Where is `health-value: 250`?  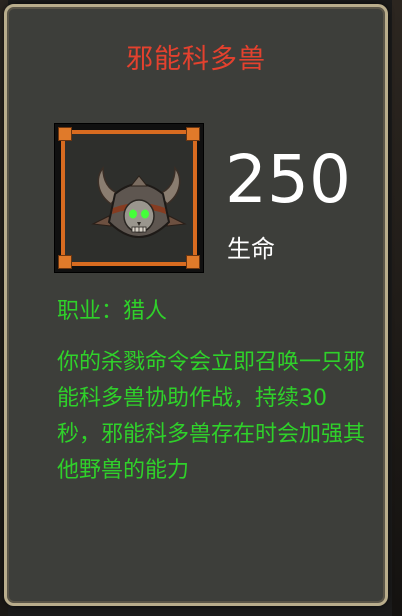 health-value: 250 is located at coordinates (288, 179).